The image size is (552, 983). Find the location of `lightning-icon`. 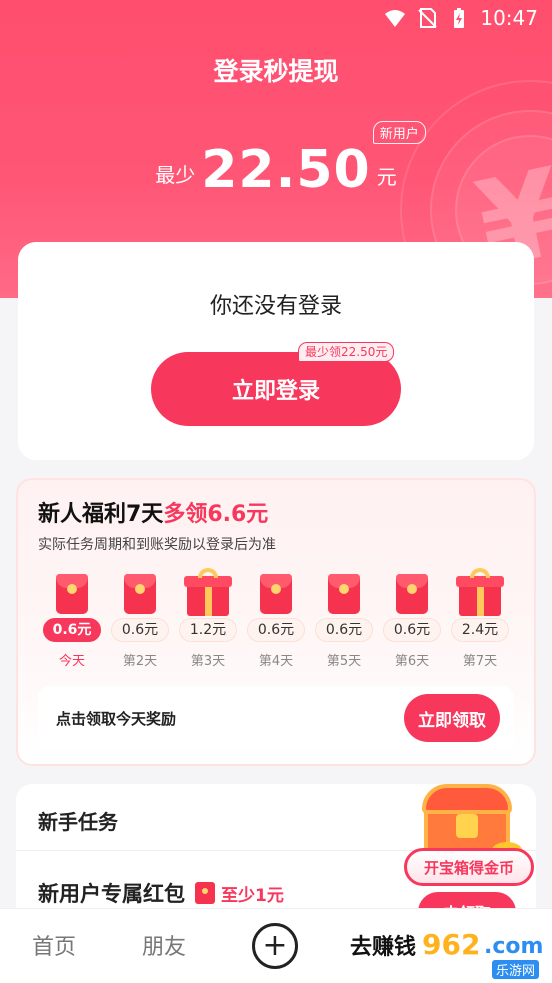

lightning-icon is located at coordinates (467, 826).